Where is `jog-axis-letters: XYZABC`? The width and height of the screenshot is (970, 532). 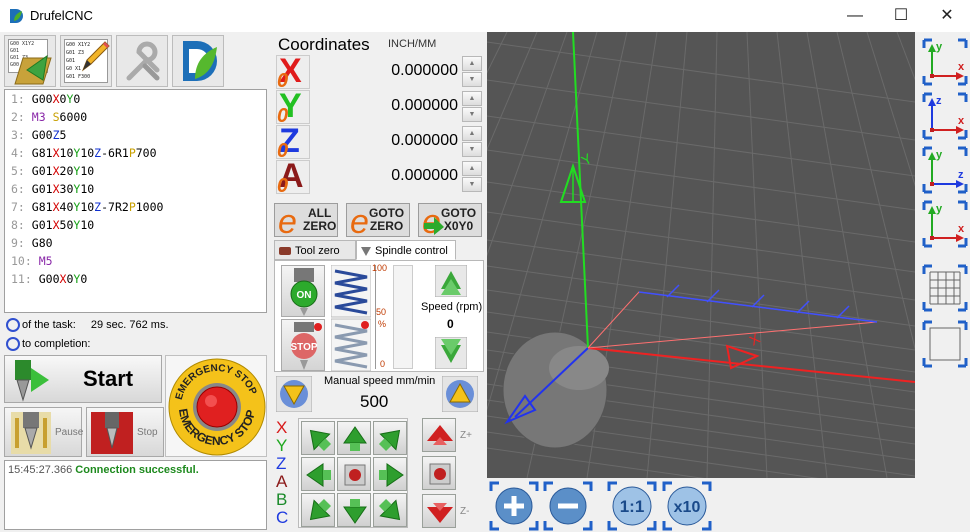
jog-axis-letters: XYZABC is located at coordinates (283, 474).